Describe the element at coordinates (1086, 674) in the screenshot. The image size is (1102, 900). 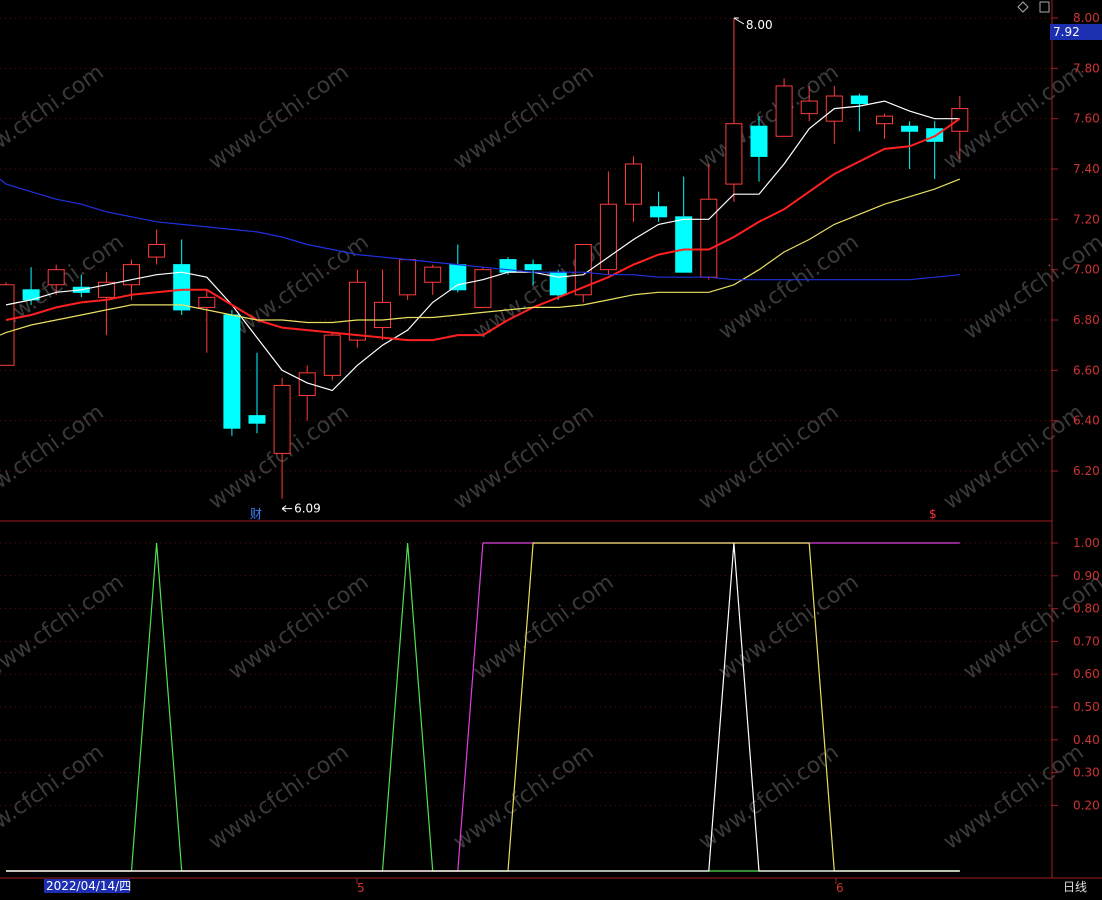
I see `indicator-tick-label: 0.60` at that location.